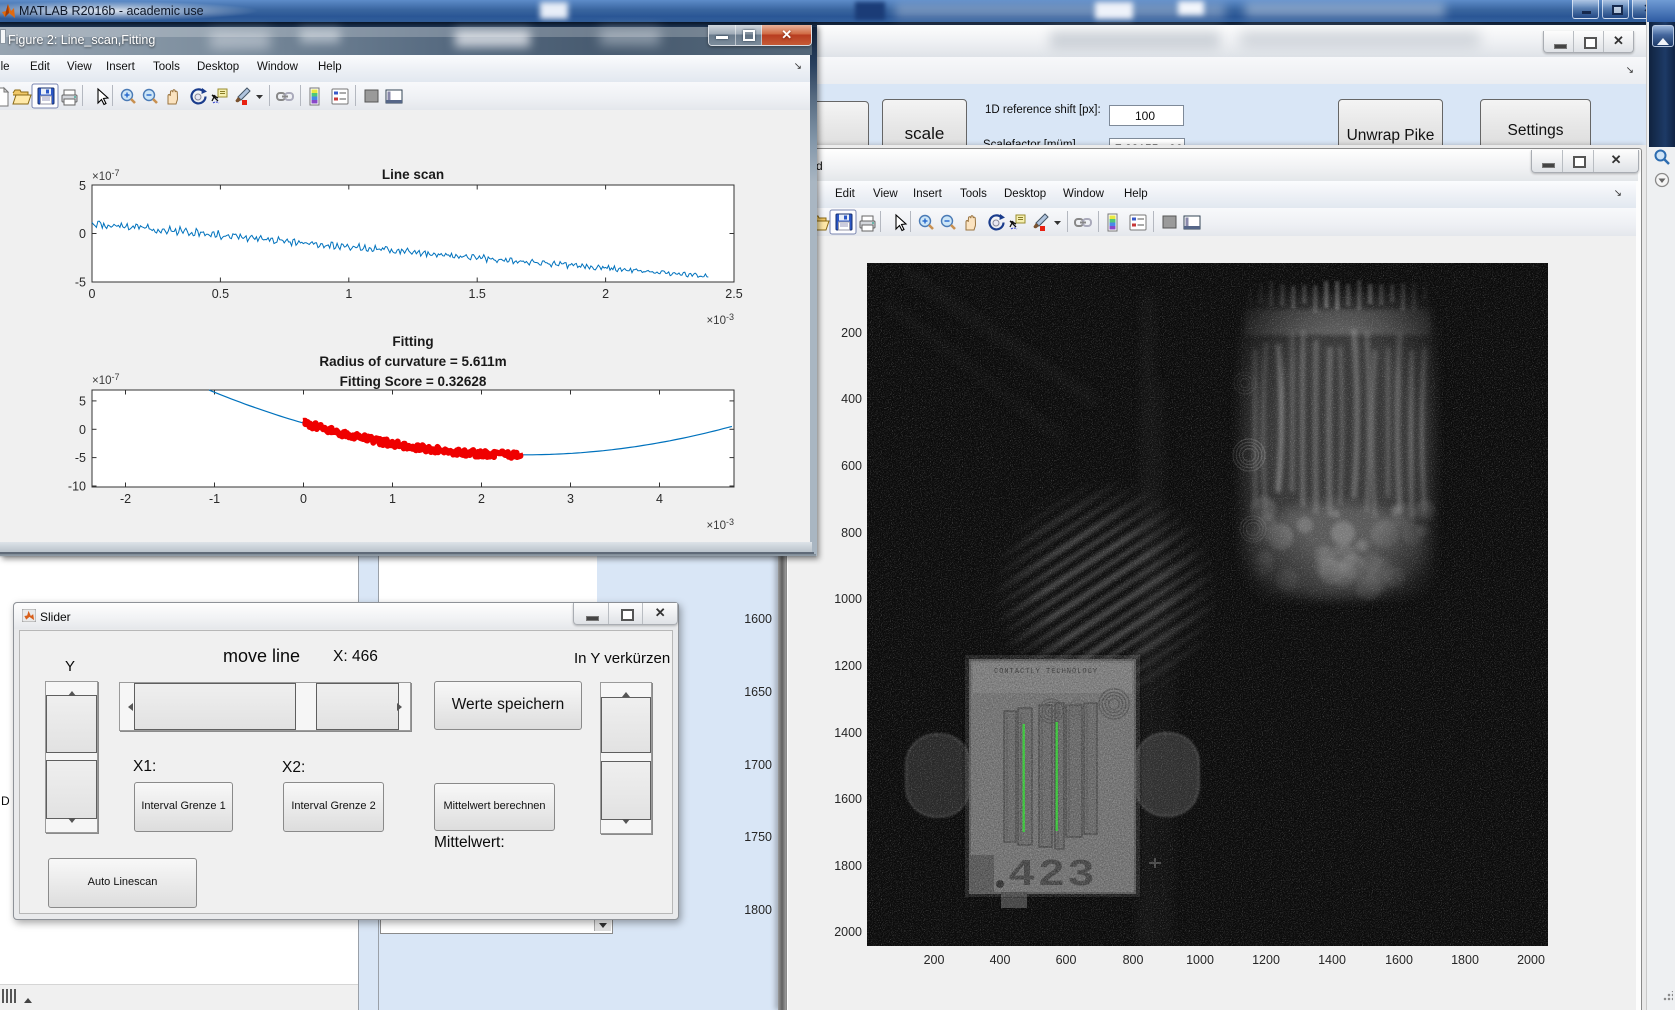 The image size is (1675, 1010). What do you see at coordinates (412, 361) in the screenshot?
I see `svg-text: Radius of curvature = 5.611m` at bounding box center [412, 361].